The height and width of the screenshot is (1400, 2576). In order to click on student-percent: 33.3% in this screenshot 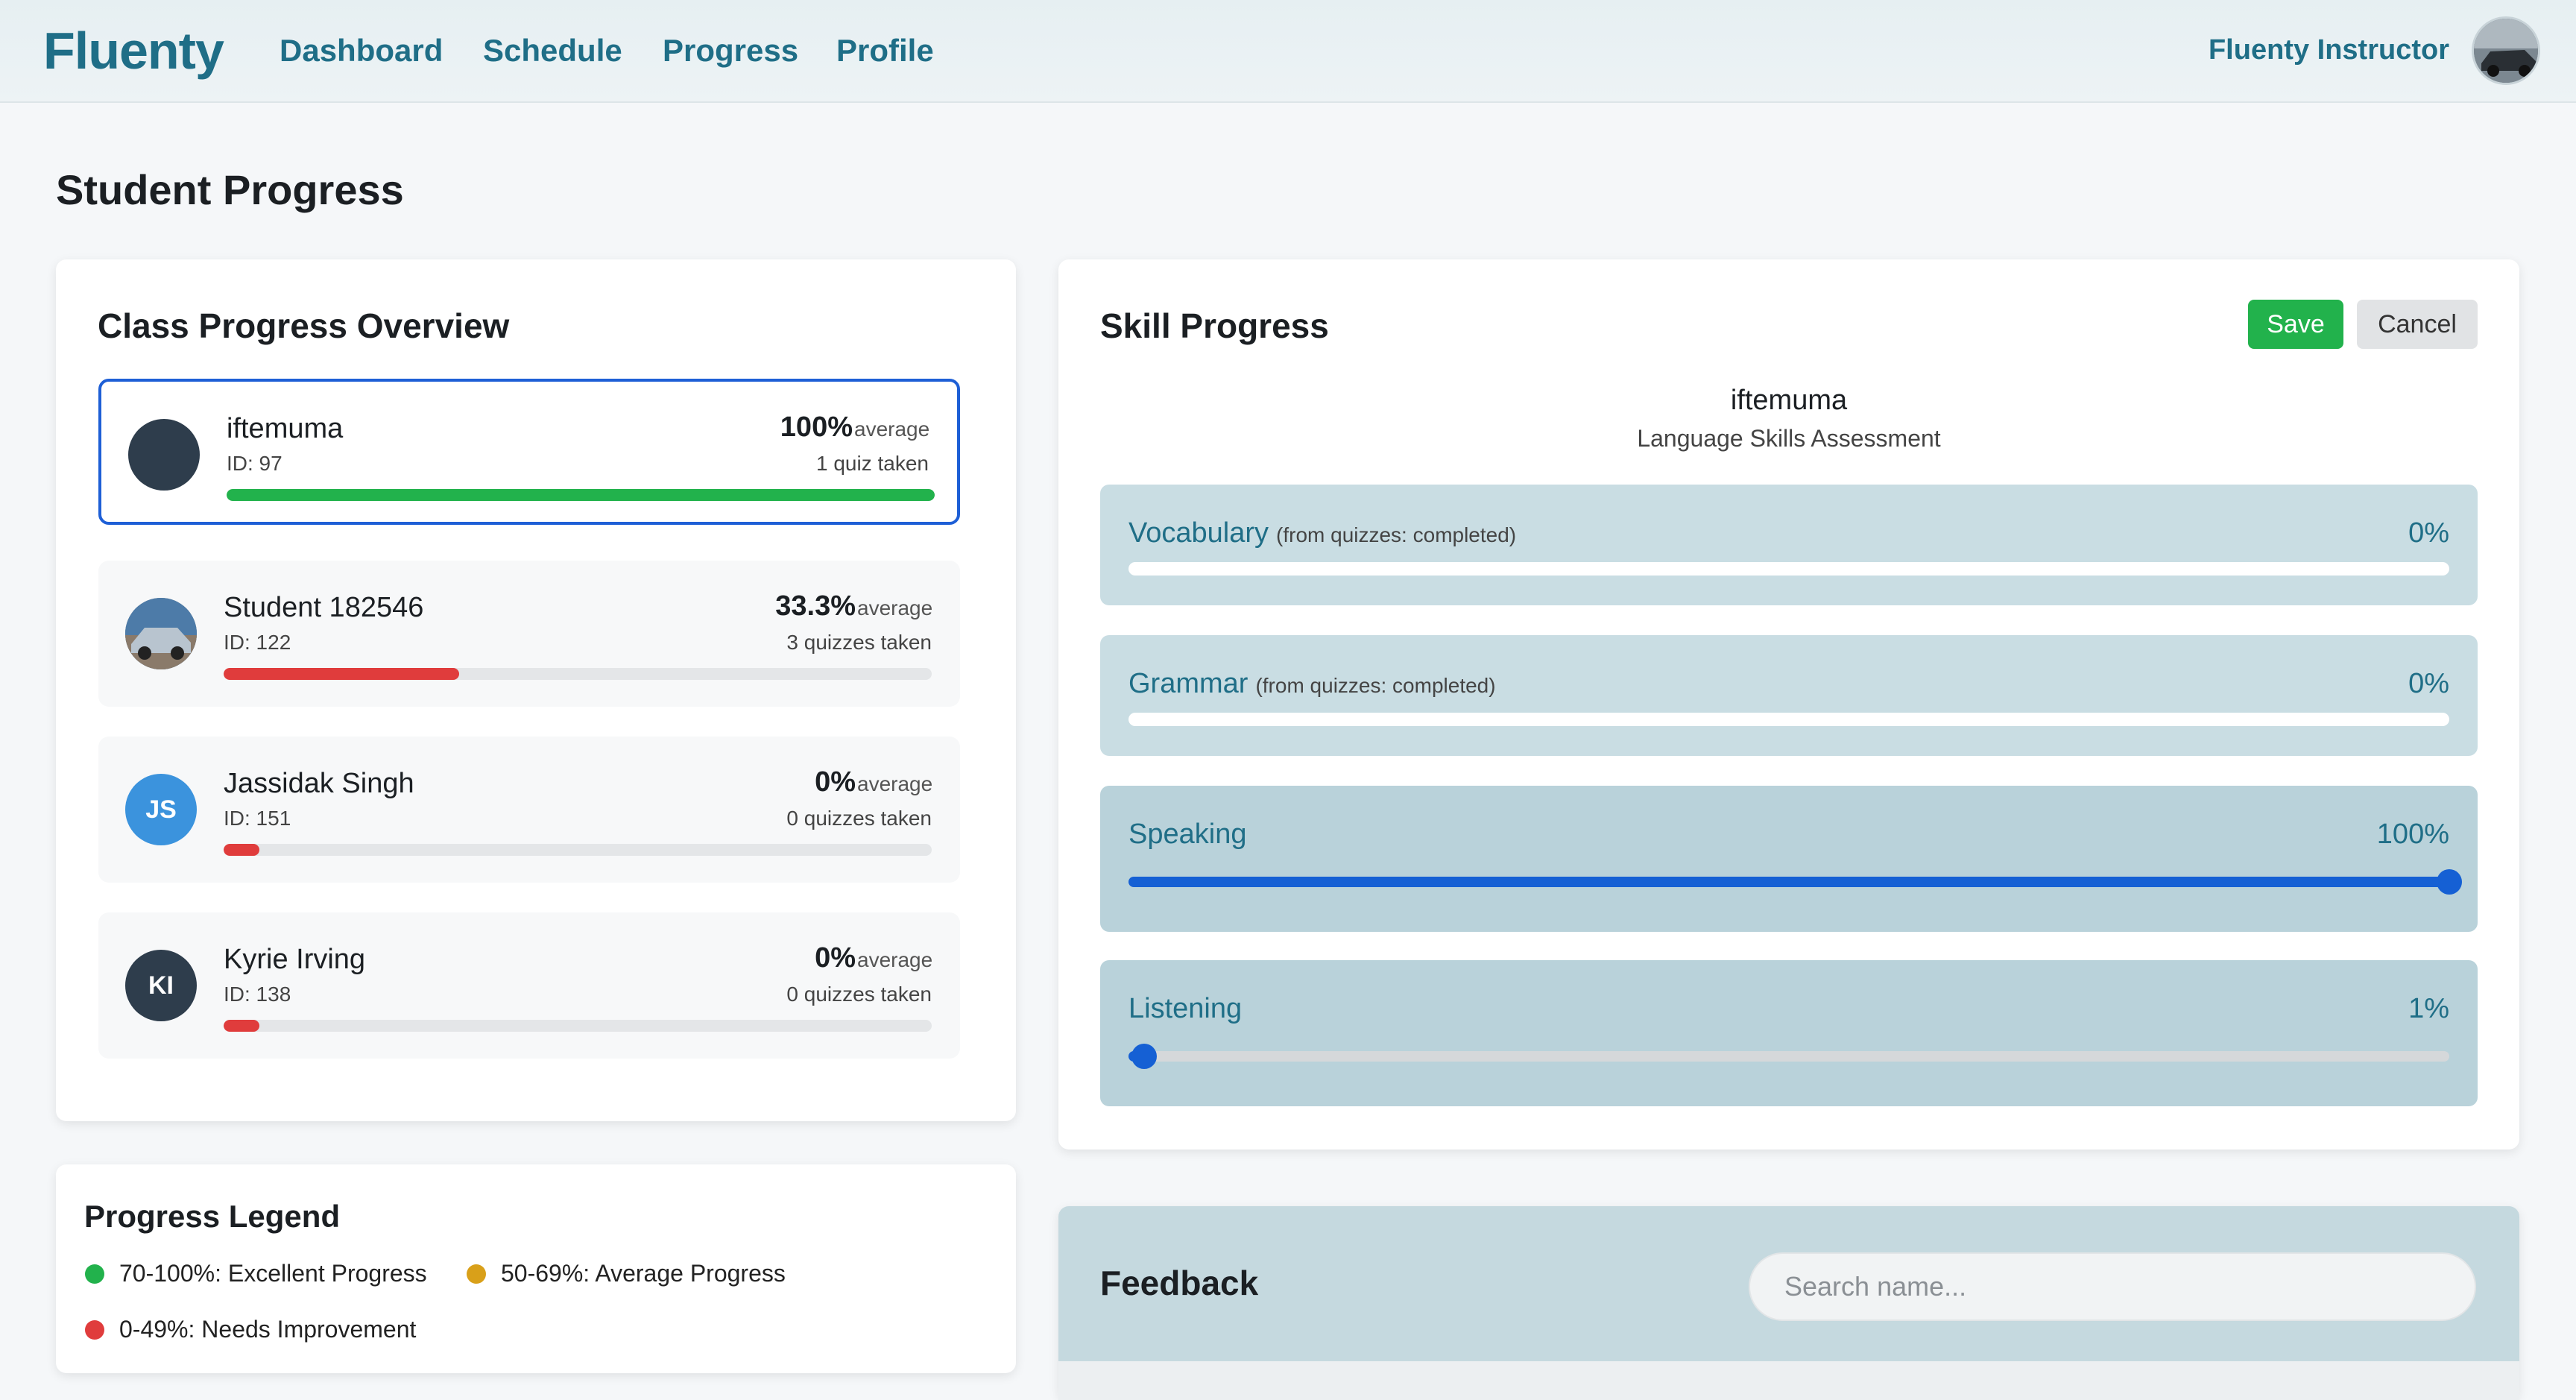, I will do `click(816, 606)`.